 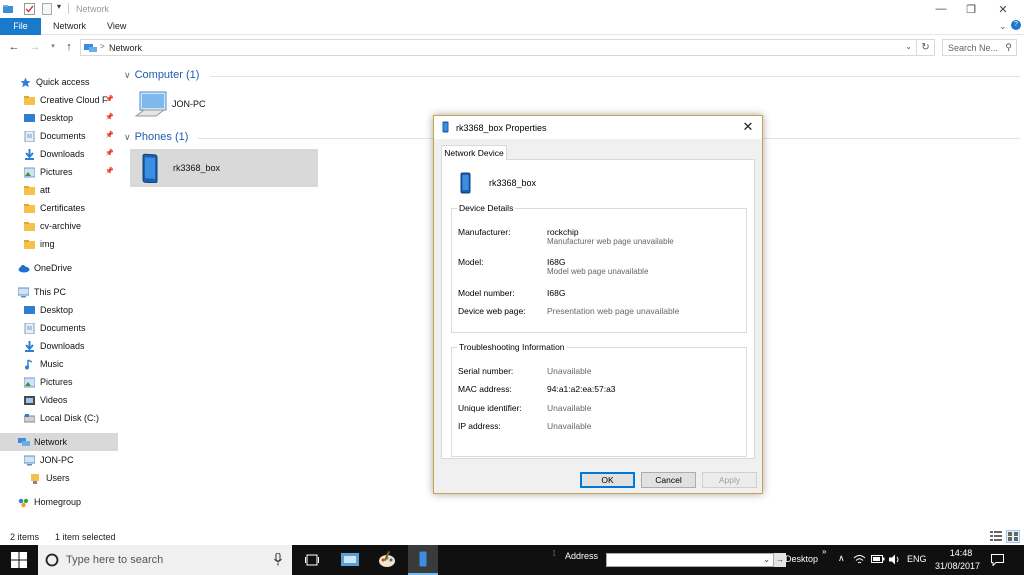 What do you see at coordinates (8, 9) in the screenshot?
I see `explorer-icon` at bounding box center [8, 9].